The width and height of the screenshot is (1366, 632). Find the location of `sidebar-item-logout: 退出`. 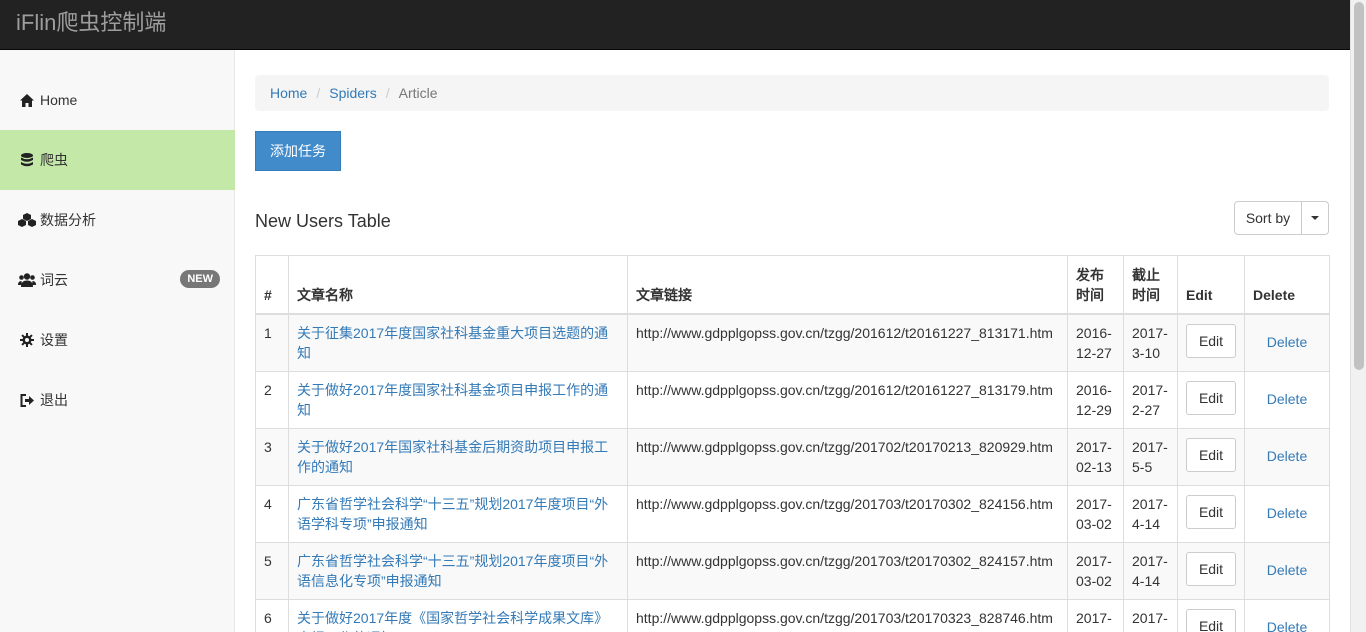

sidebar-item-logout: 退出 is located at coordinates (117, 400).